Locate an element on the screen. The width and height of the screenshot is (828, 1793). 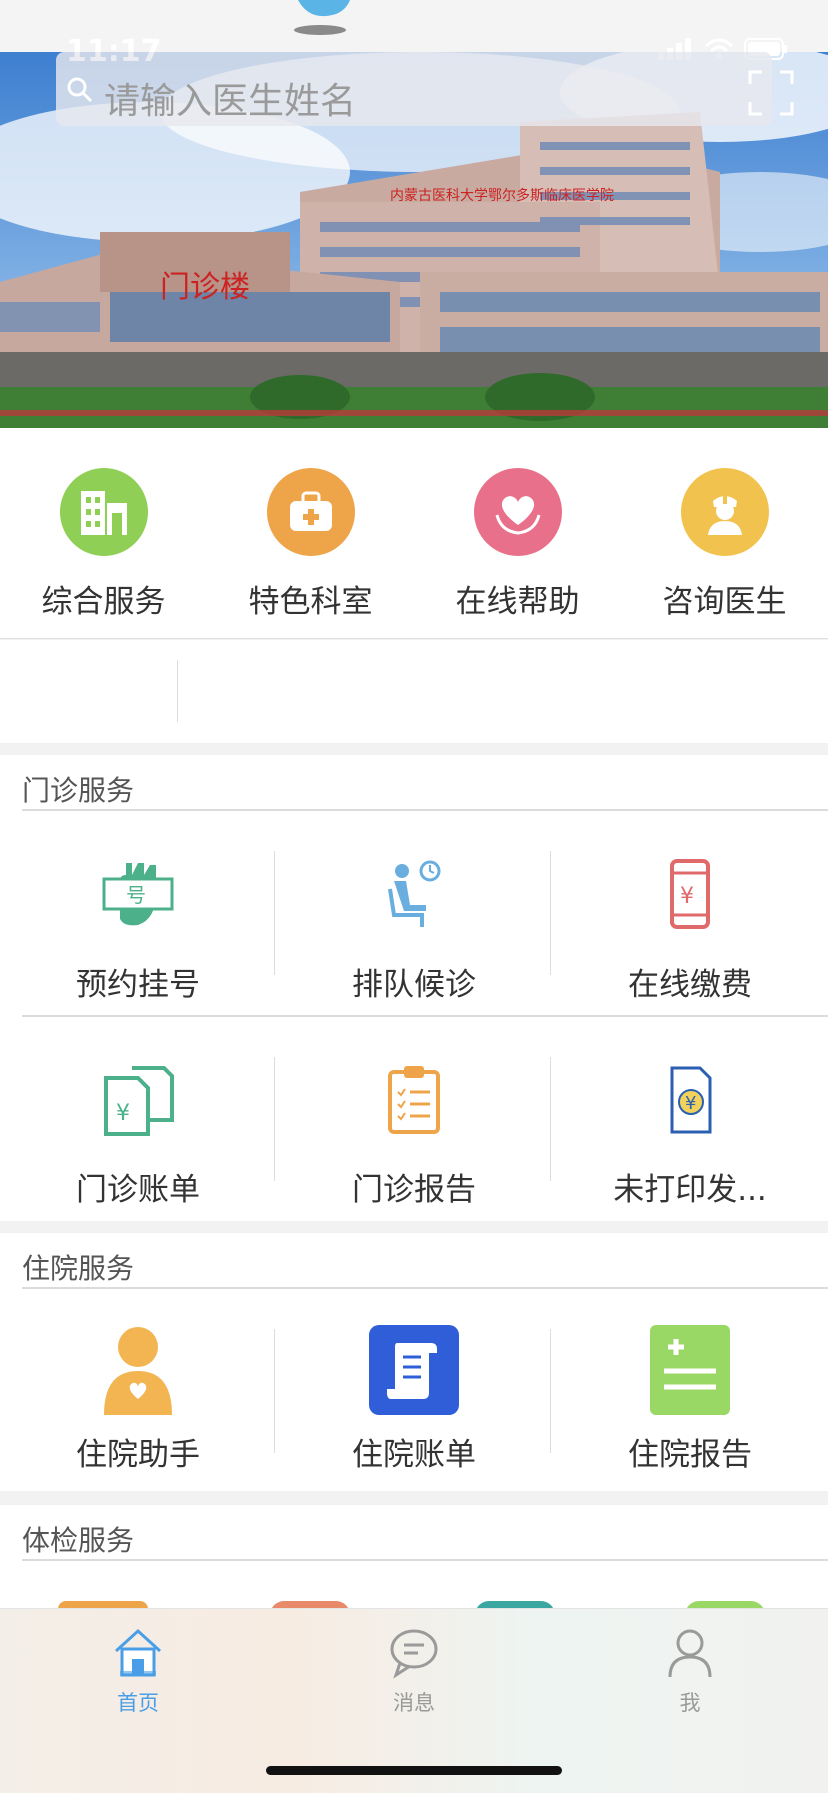
building-sign: 门诊楼 is located at coordinates (205, 287).